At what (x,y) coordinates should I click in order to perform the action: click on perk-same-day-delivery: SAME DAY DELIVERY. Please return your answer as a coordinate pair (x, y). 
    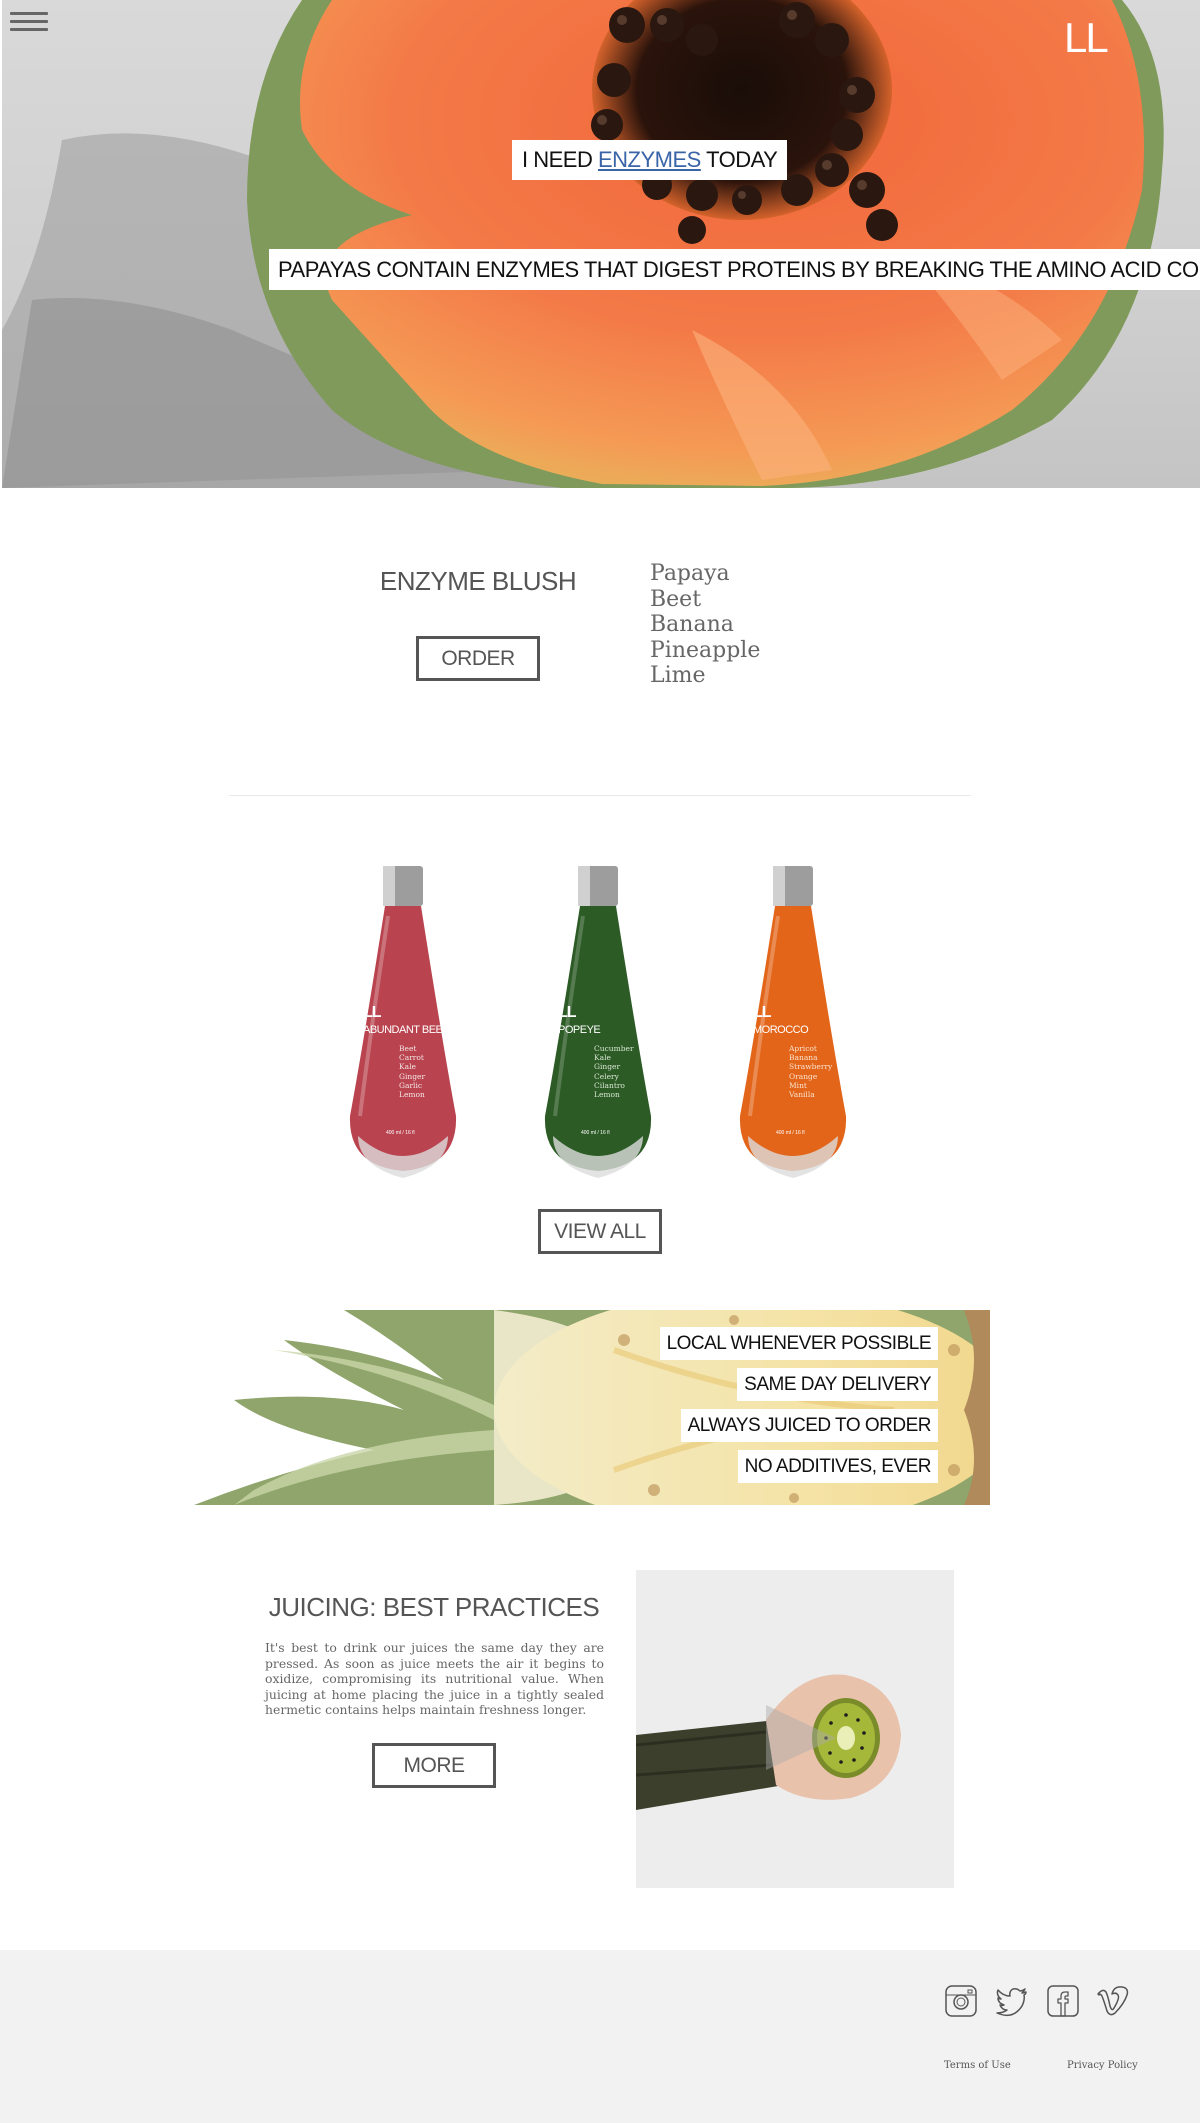
    Looking at the image, I should click on (837, 1384).